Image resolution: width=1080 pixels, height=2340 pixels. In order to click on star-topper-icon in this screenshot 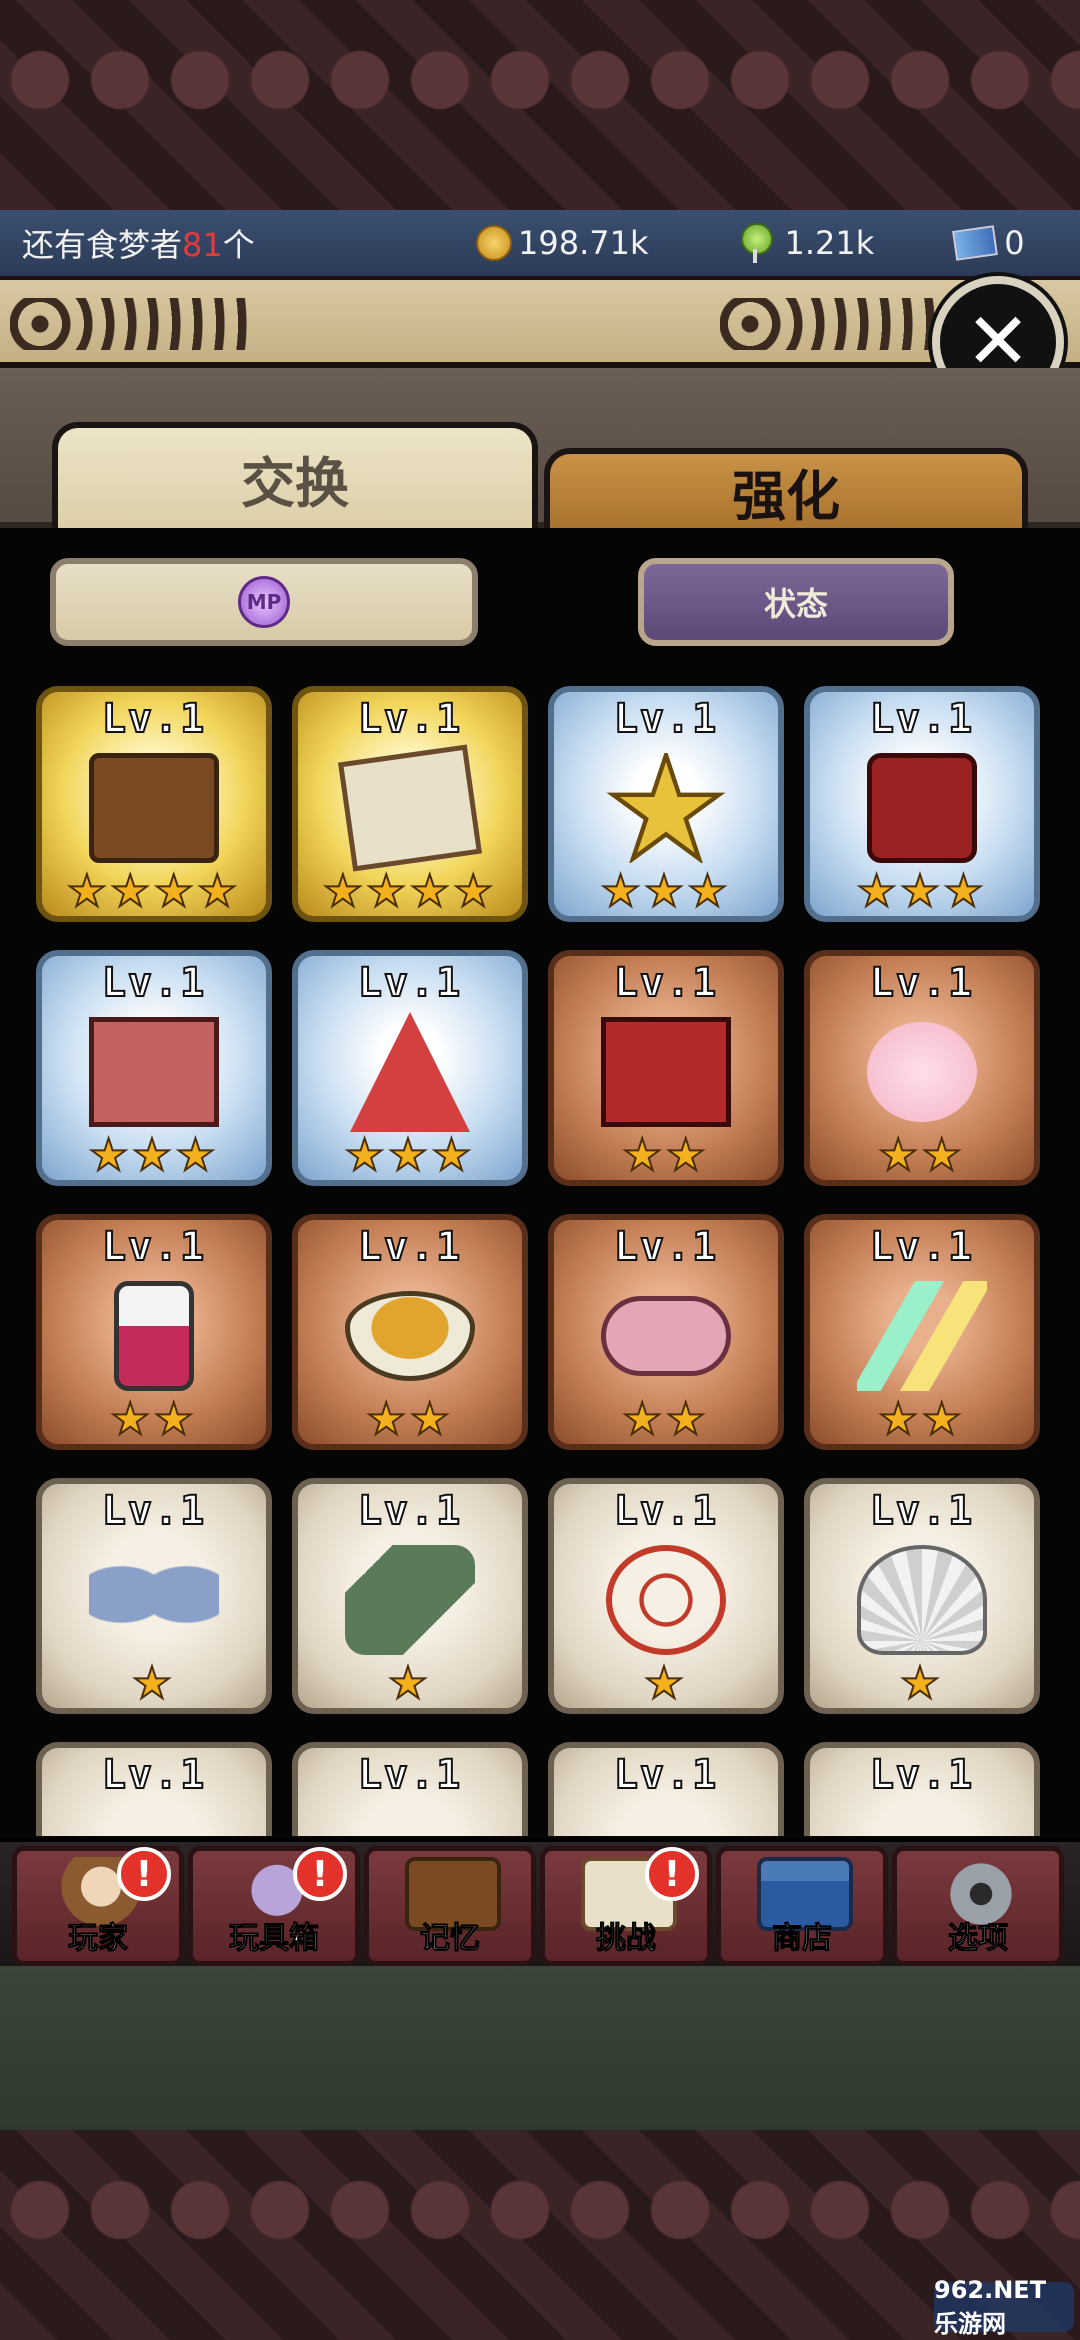, I will do `click(666, 808)`.